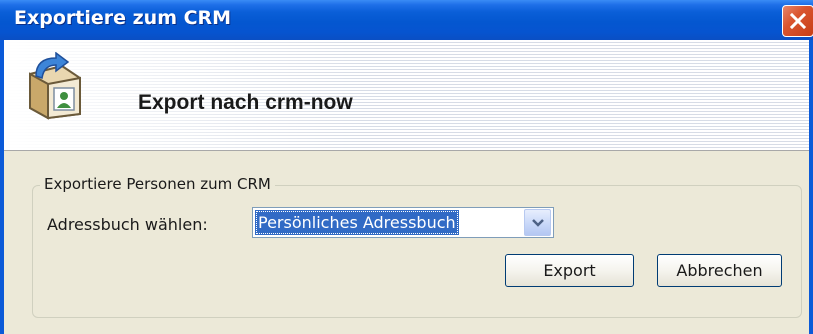 The width and height of the screenshot is (813, 334). I want to click on title-bar: Exportiere zum CRM, so click(406, 20).